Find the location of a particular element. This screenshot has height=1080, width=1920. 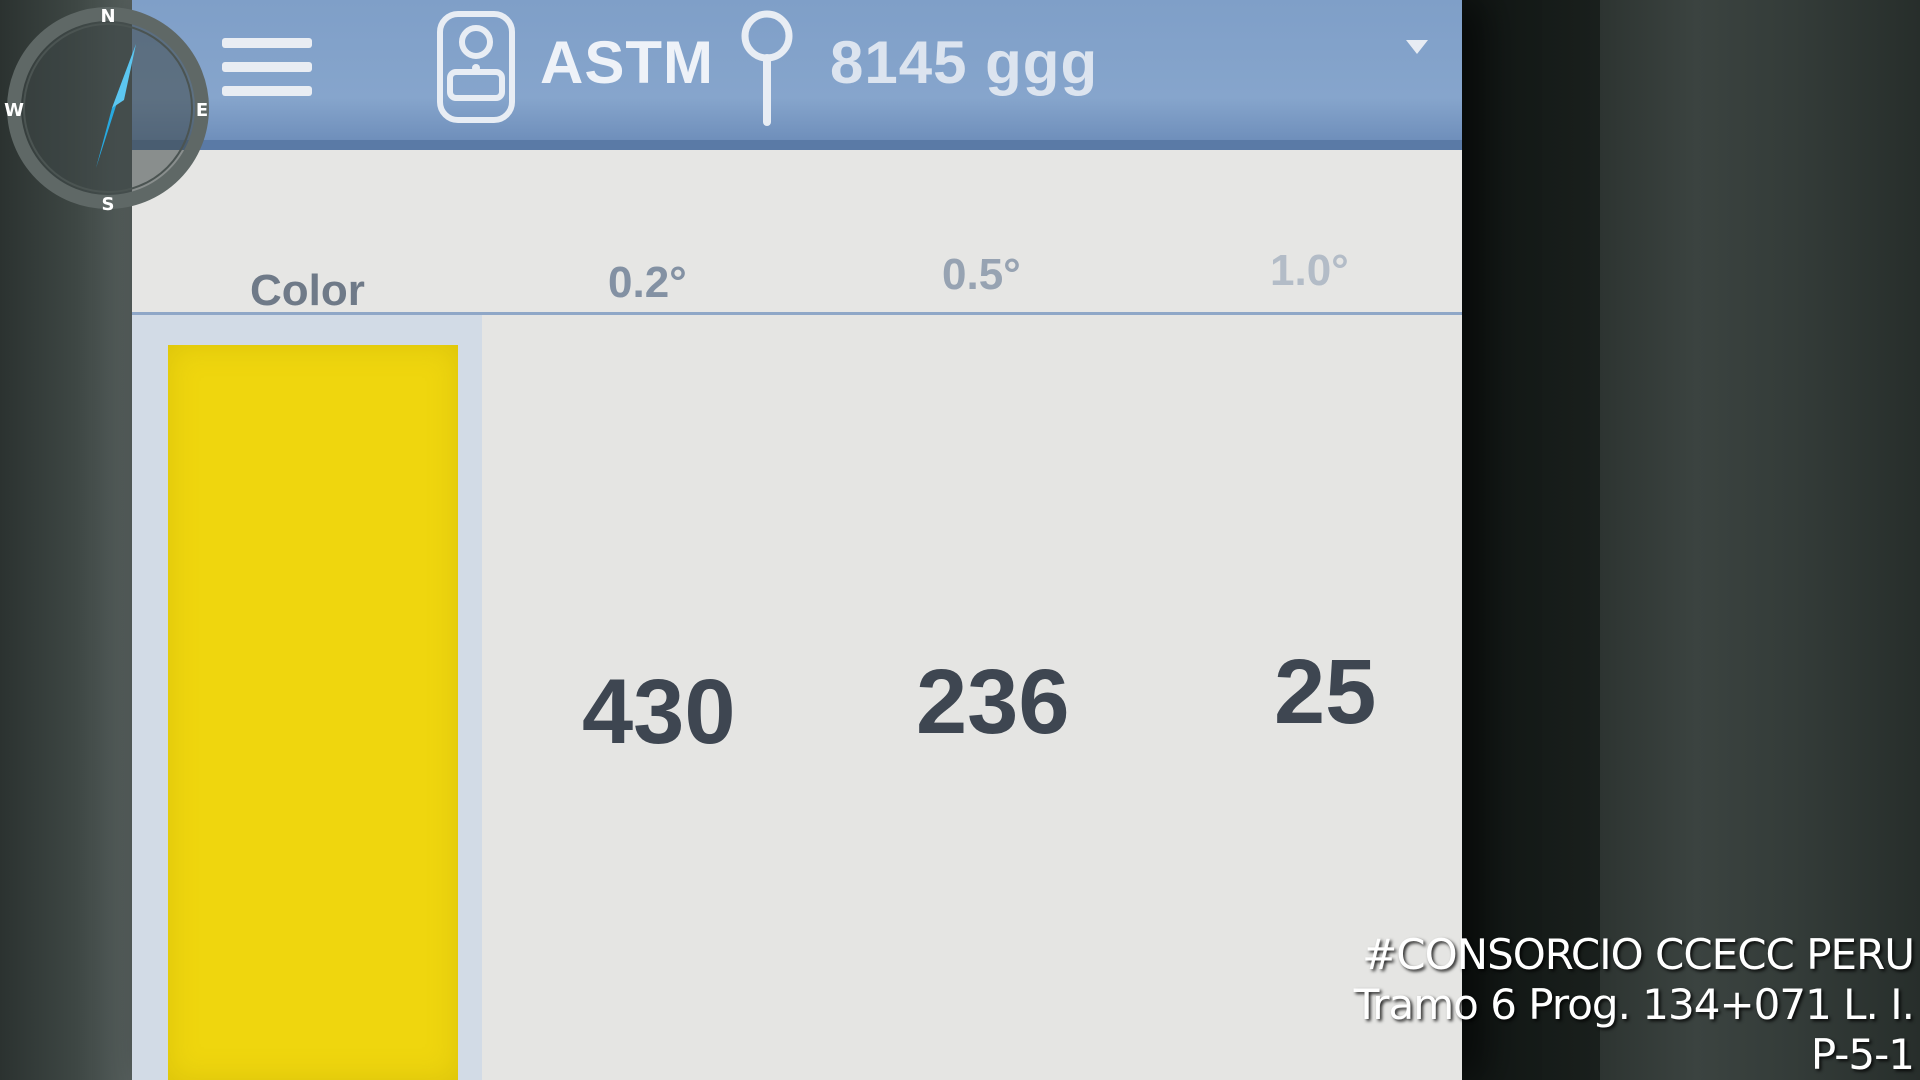

compass-north: N is located at coordinates (107, 16).